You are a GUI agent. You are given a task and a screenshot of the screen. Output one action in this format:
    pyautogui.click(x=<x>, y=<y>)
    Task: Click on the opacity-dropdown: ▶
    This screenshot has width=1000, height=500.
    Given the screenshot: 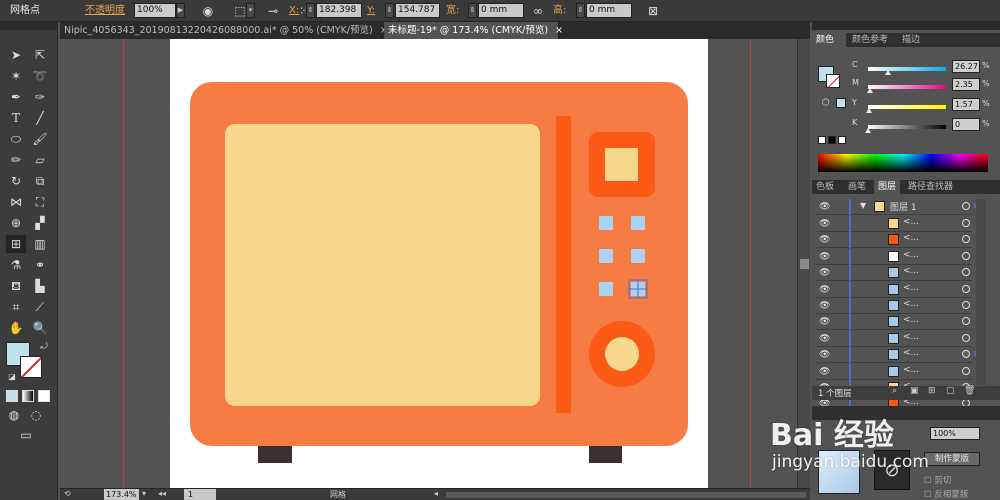 What is the action you would take?
    pyautogui.click(x=180, y=10)
    